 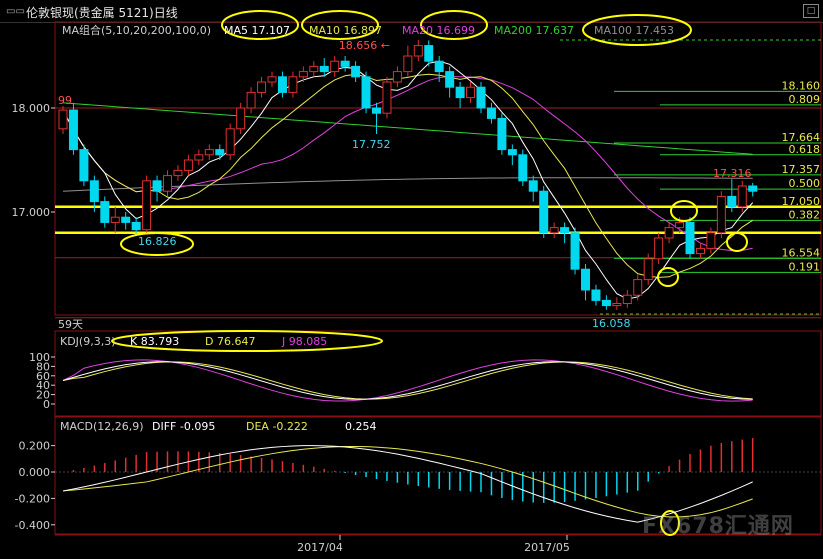 I want to click on macd-diff: DIFF -0.095, so click(x=184, y=426).